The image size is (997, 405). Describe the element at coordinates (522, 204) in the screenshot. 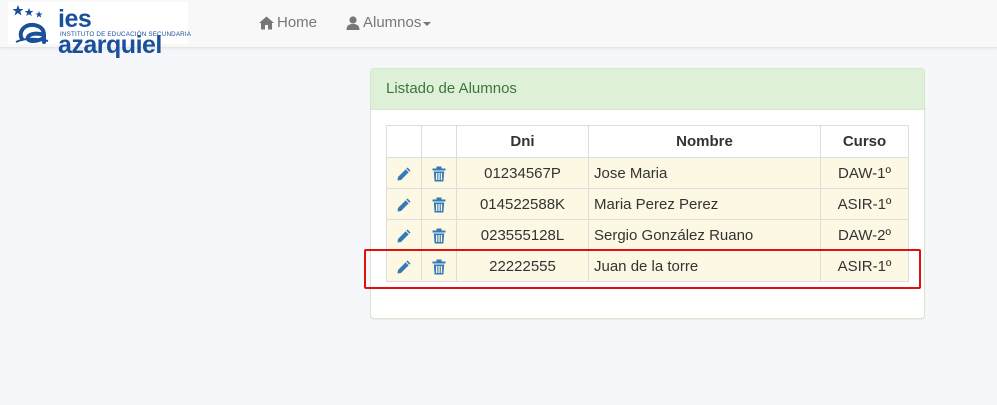

I see `cell-dni: 014522588K` at that location.